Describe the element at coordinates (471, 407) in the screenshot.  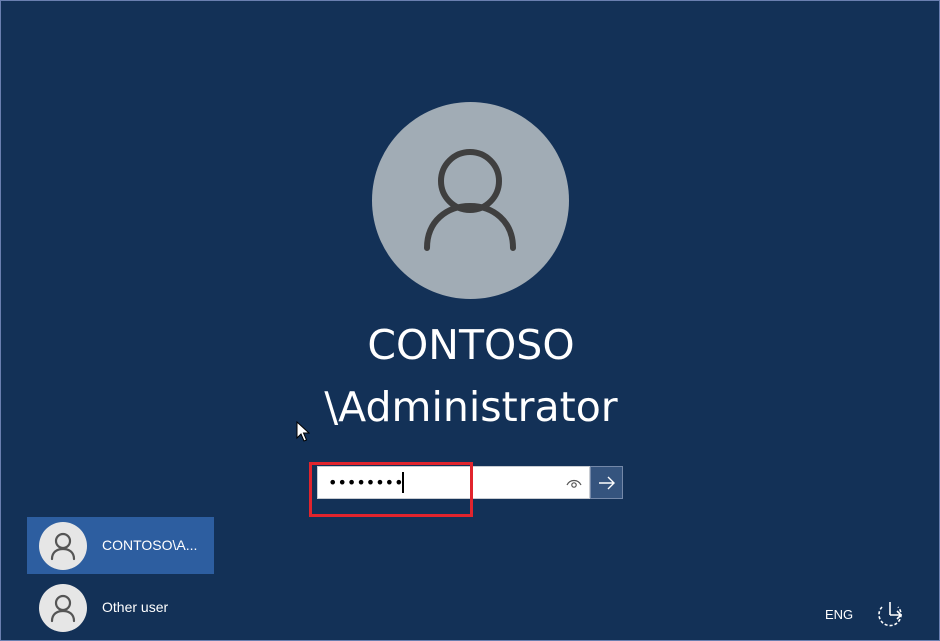
I see `username-account: \Administrator` at that location.